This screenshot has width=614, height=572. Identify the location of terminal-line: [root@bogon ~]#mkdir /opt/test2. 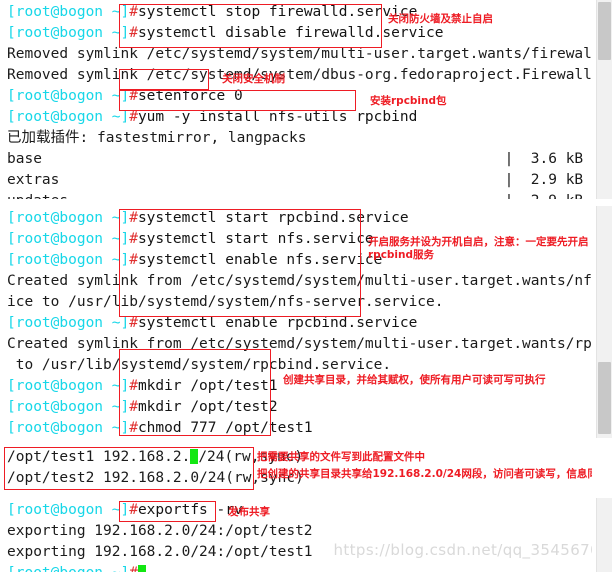
(299, 407).